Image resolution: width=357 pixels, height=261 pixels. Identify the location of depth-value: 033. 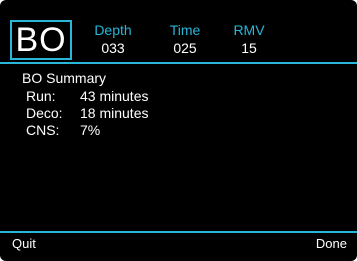
(113, 48).